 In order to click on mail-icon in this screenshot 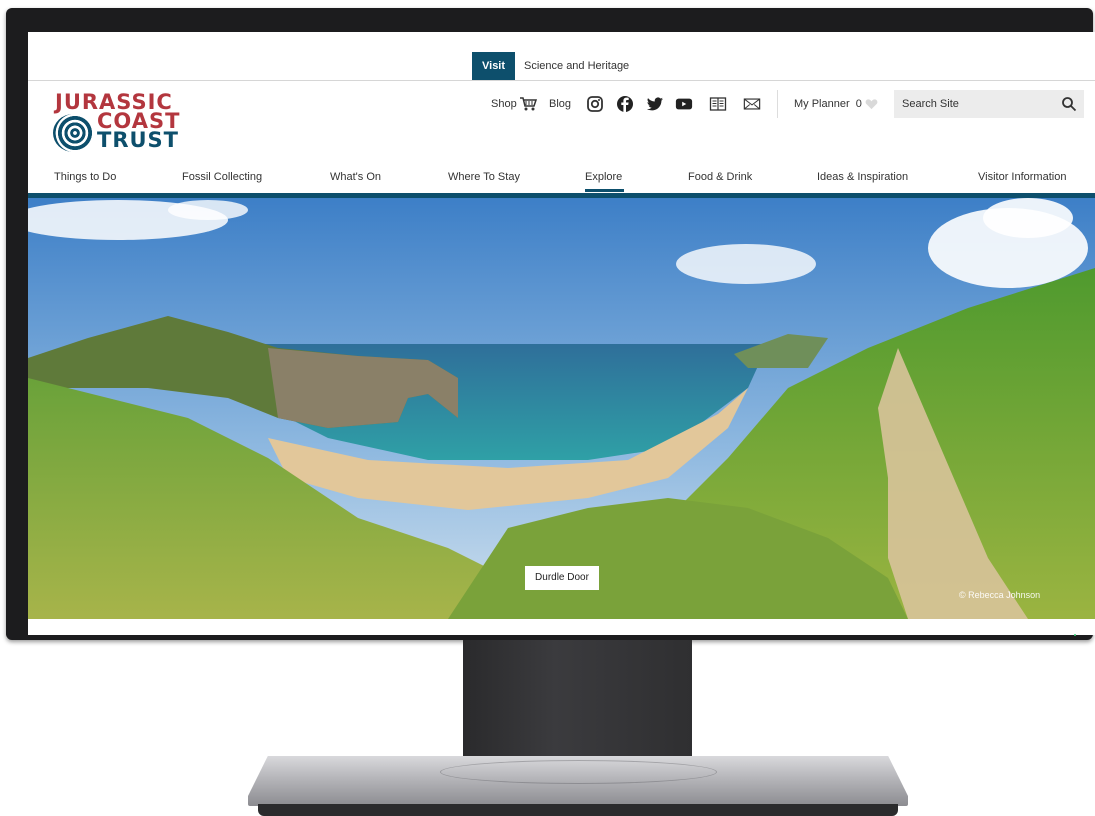, I will do `click(752, 104)`.